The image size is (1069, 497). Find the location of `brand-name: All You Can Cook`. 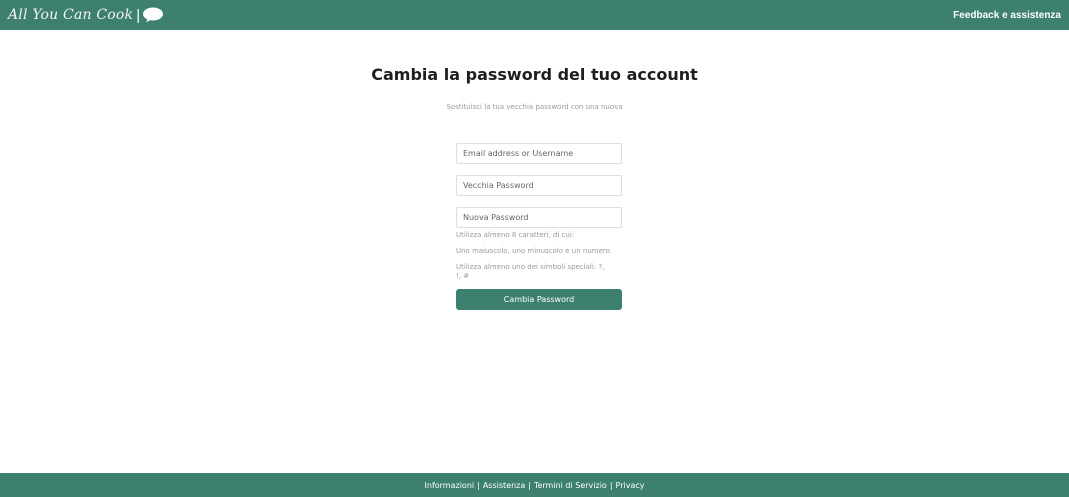

brand-name: All You Can Cook is located at coordinates (71, 15).